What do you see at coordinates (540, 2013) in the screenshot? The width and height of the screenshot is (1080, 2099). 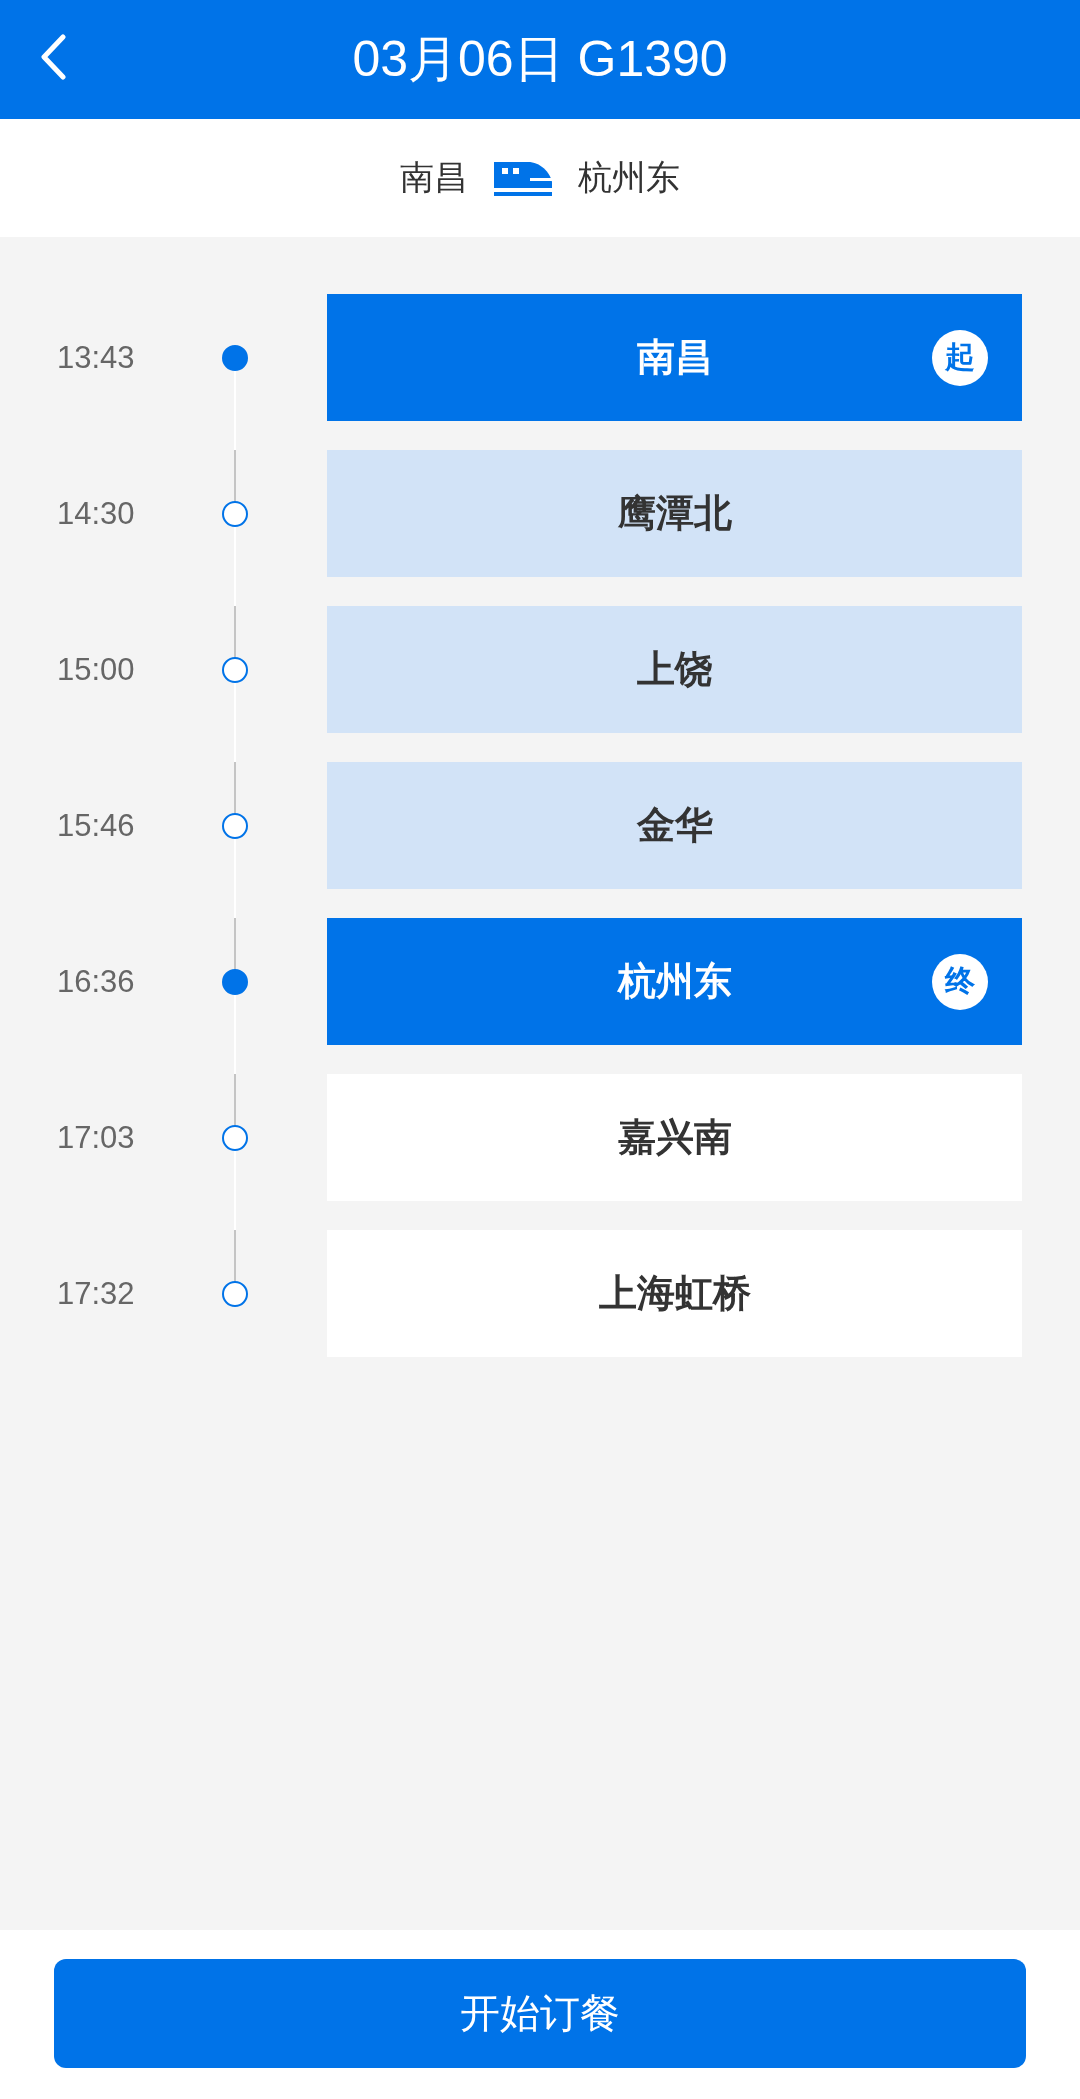 I see `order-button: 开始订餐` at bounding box center [540, 2013].